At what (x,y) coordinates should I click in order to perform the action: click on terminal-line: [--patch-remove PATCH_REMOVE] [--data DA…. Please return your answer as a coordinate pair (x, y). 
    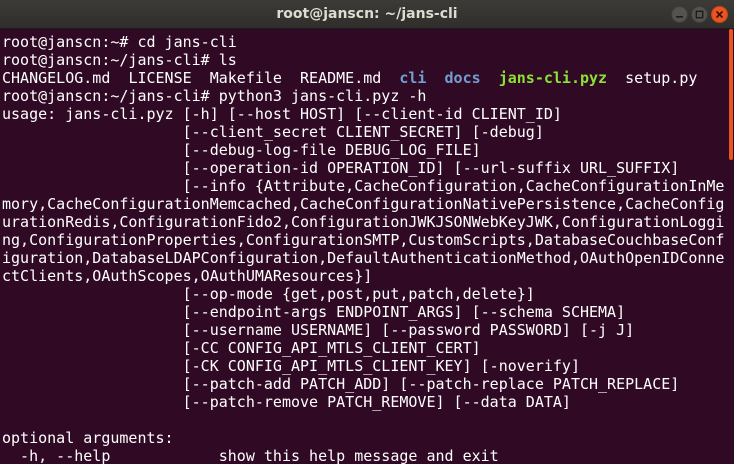
    Looking at the image, I should click on (286, 402).